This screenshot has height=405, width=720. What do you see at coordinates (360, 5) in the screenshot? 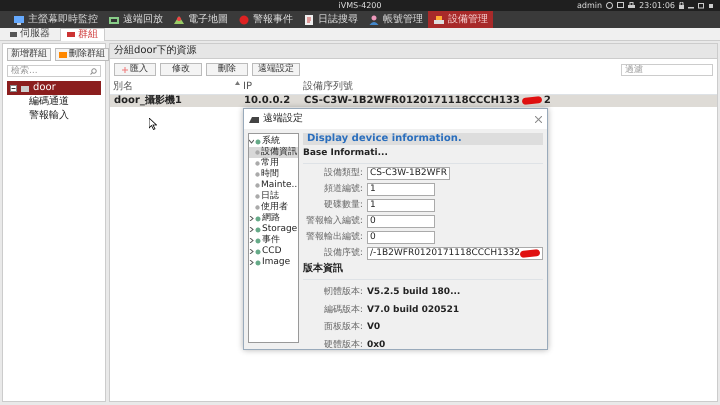
I see `window-title: iVMS-4200` at bounding box center [360, 5].